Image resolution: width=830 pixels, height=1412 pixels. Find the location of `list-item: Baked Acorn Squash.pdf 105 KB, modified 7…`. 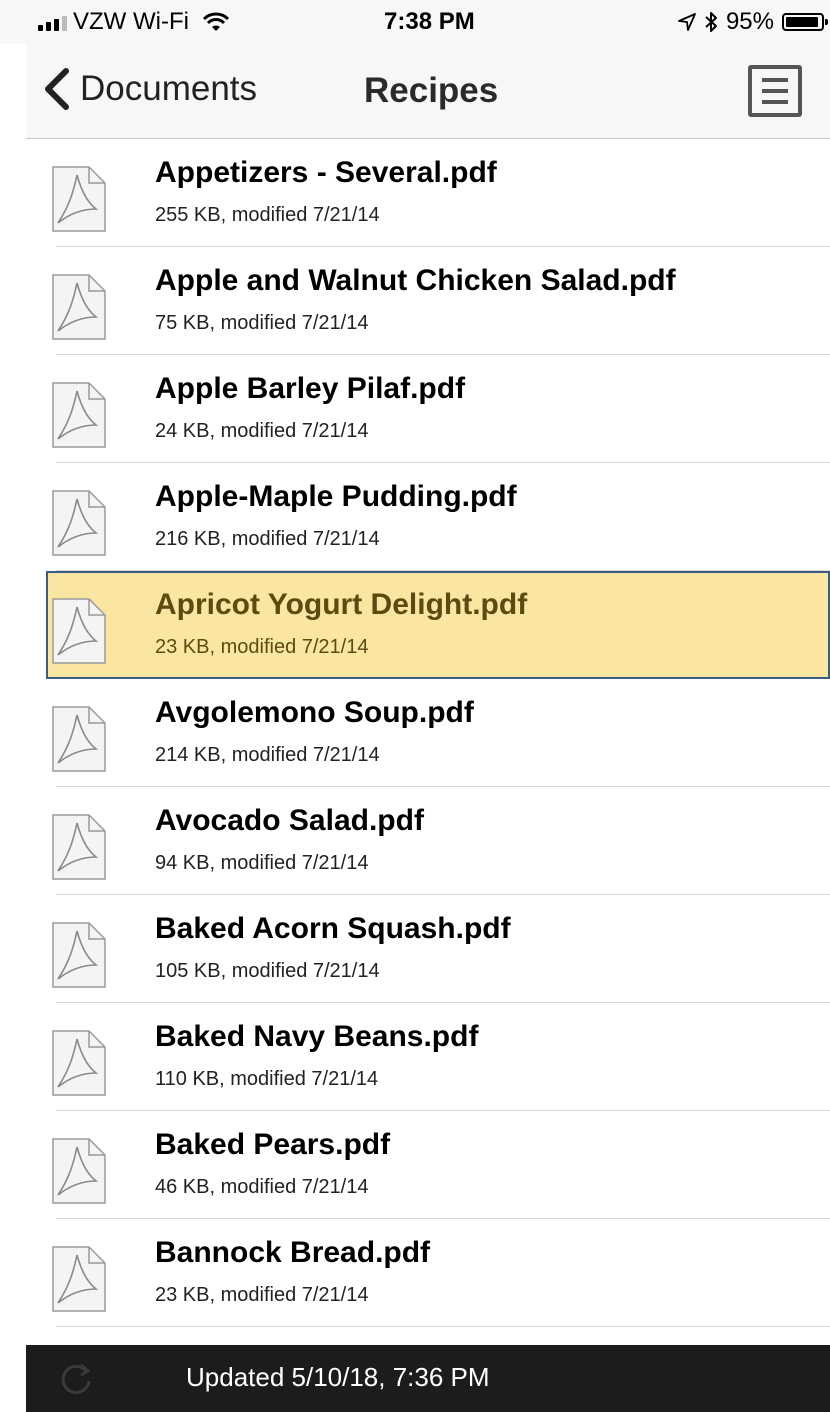

list-item: Baked Acorn Squash.pdf 105 KB, modified 7… is located at coordinates (415, 949).